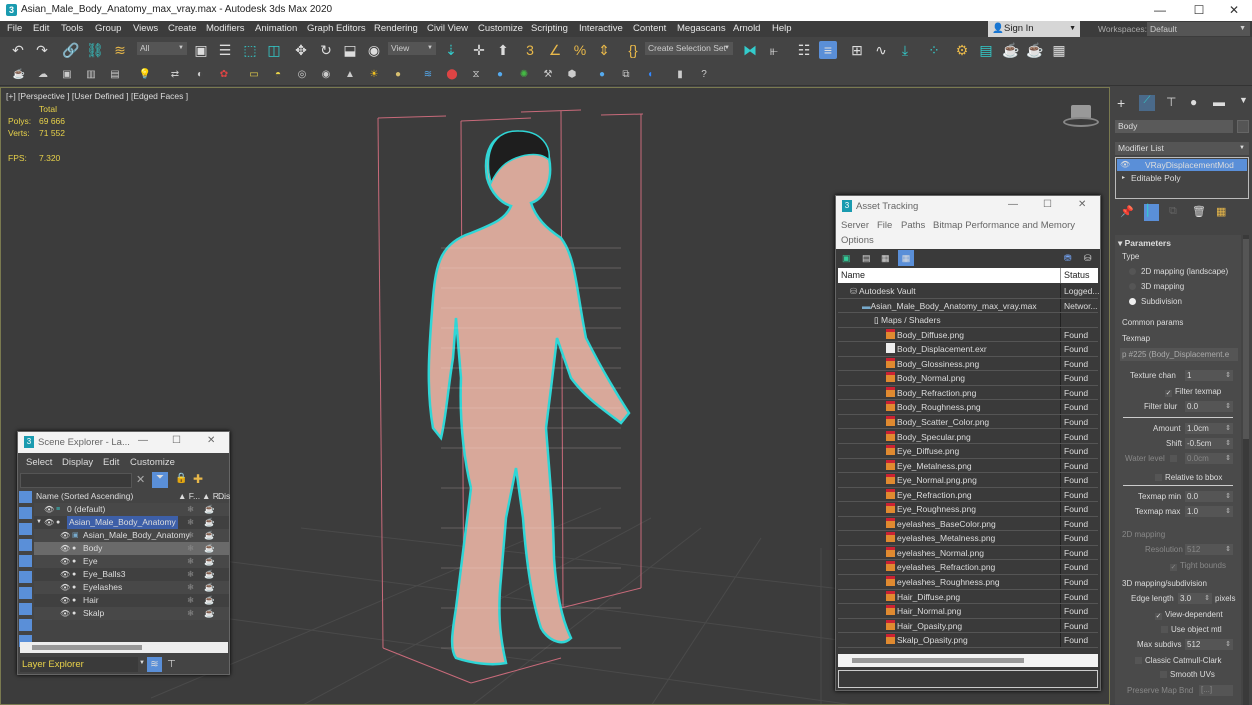 The image size is (1252, 705). I want to click on menu-tools: Tools, so click(72, 28).